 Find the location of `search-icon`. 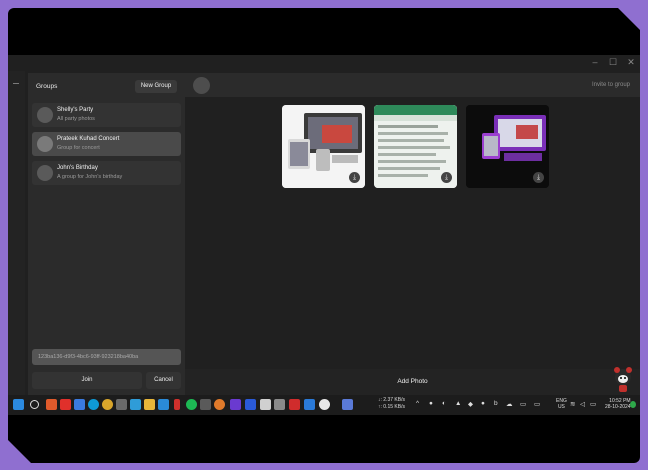

search-icon is located at coordinates (34, 404).